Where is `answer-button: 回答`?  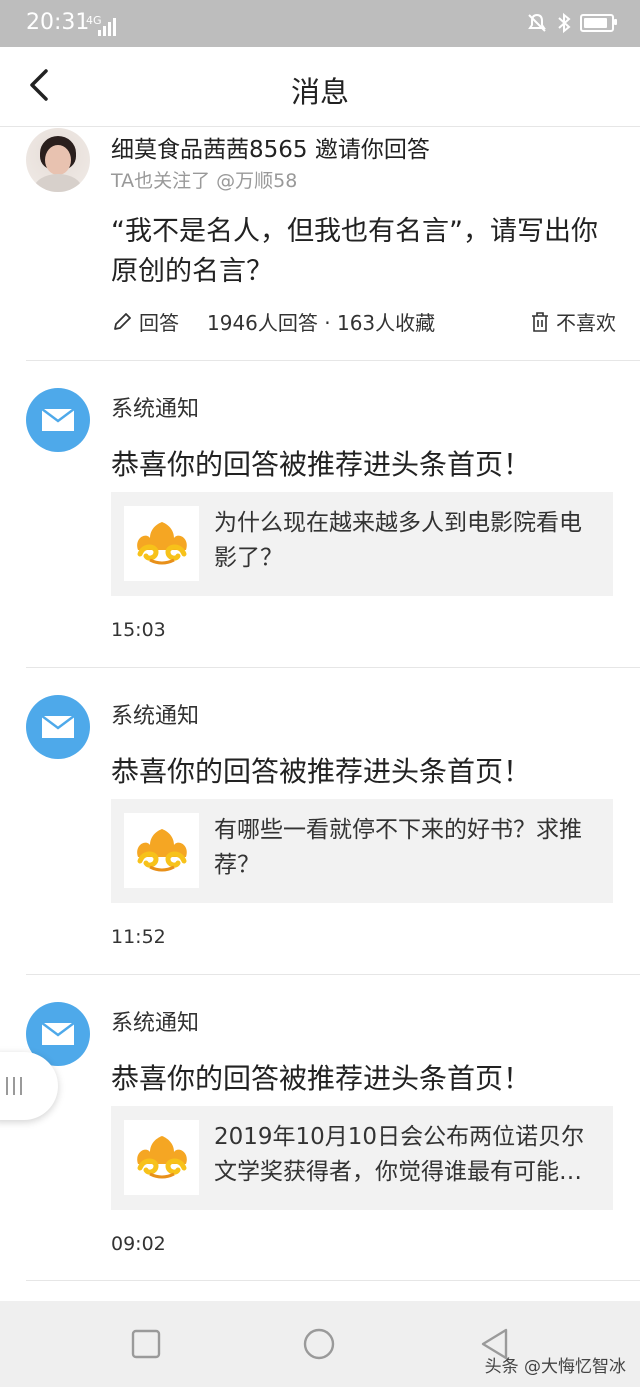 answer-button: 回答 is located at coordinates (145, 321).